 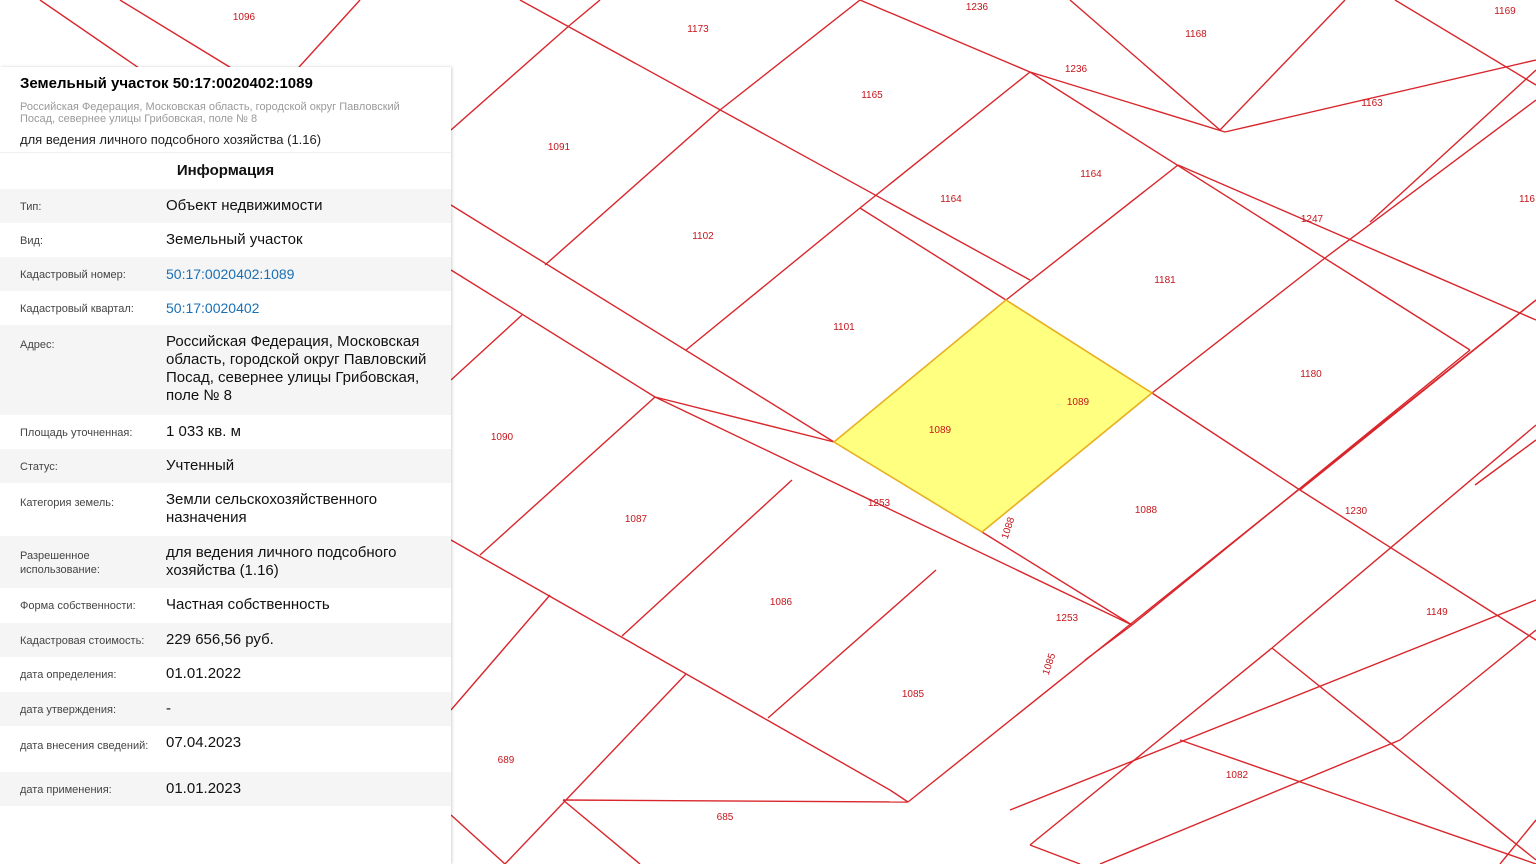 I want to click on parcel-number-label: 1096, so click(x=244, y=17).